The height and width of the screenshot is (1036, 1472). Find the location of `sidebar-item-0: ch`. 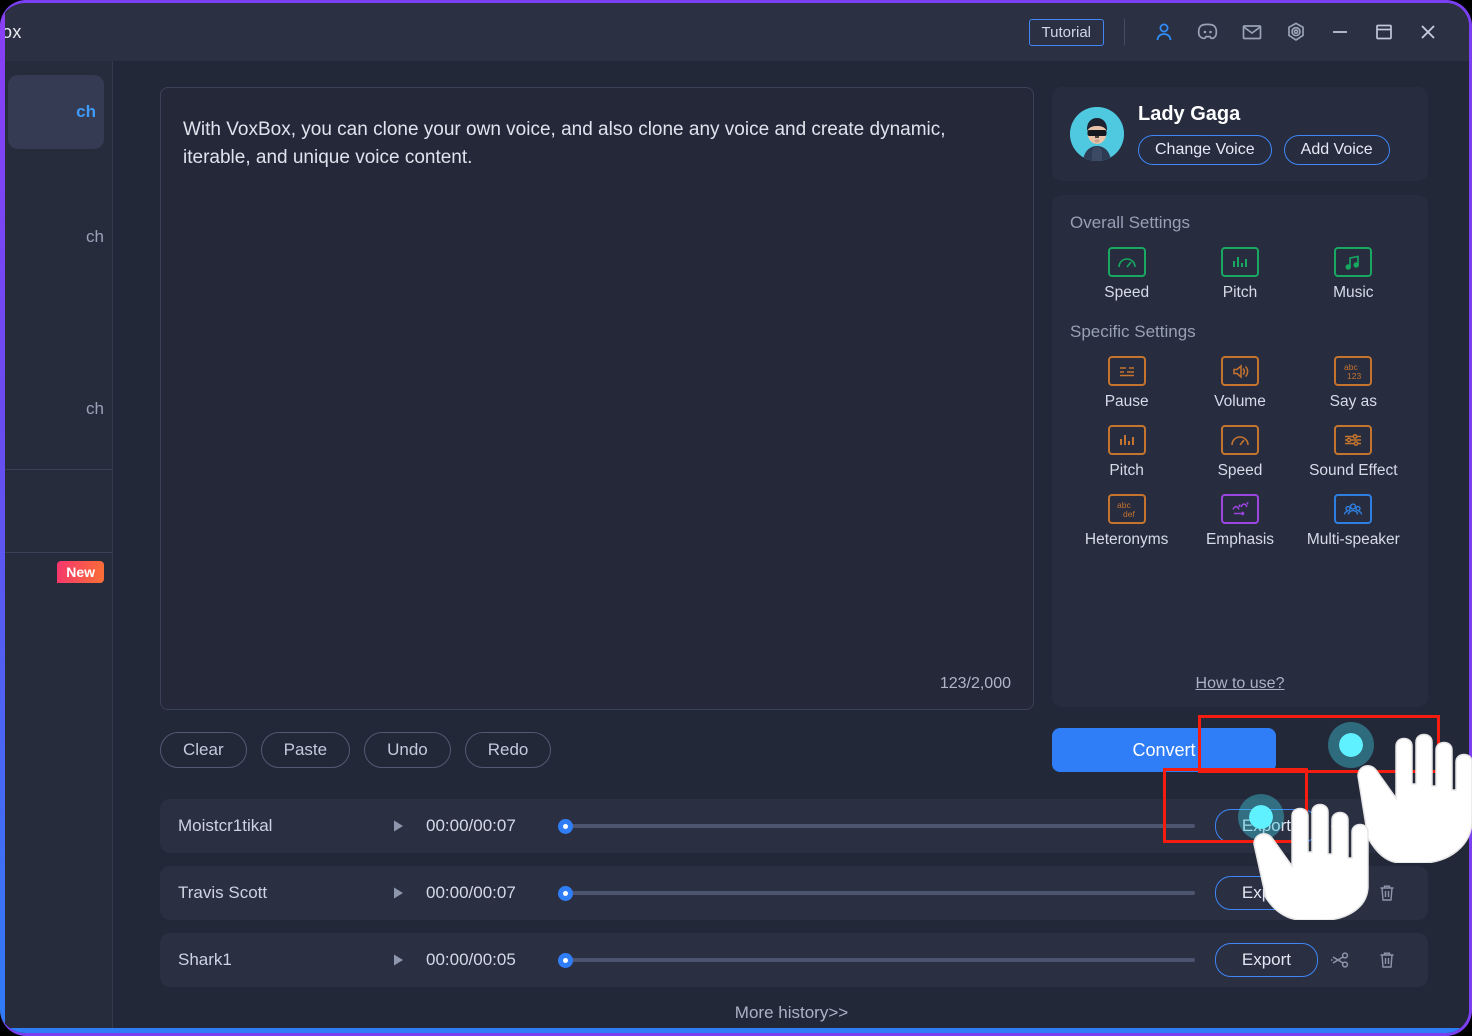

sidebar-item-0: ch is located at coordinates (56, 112).